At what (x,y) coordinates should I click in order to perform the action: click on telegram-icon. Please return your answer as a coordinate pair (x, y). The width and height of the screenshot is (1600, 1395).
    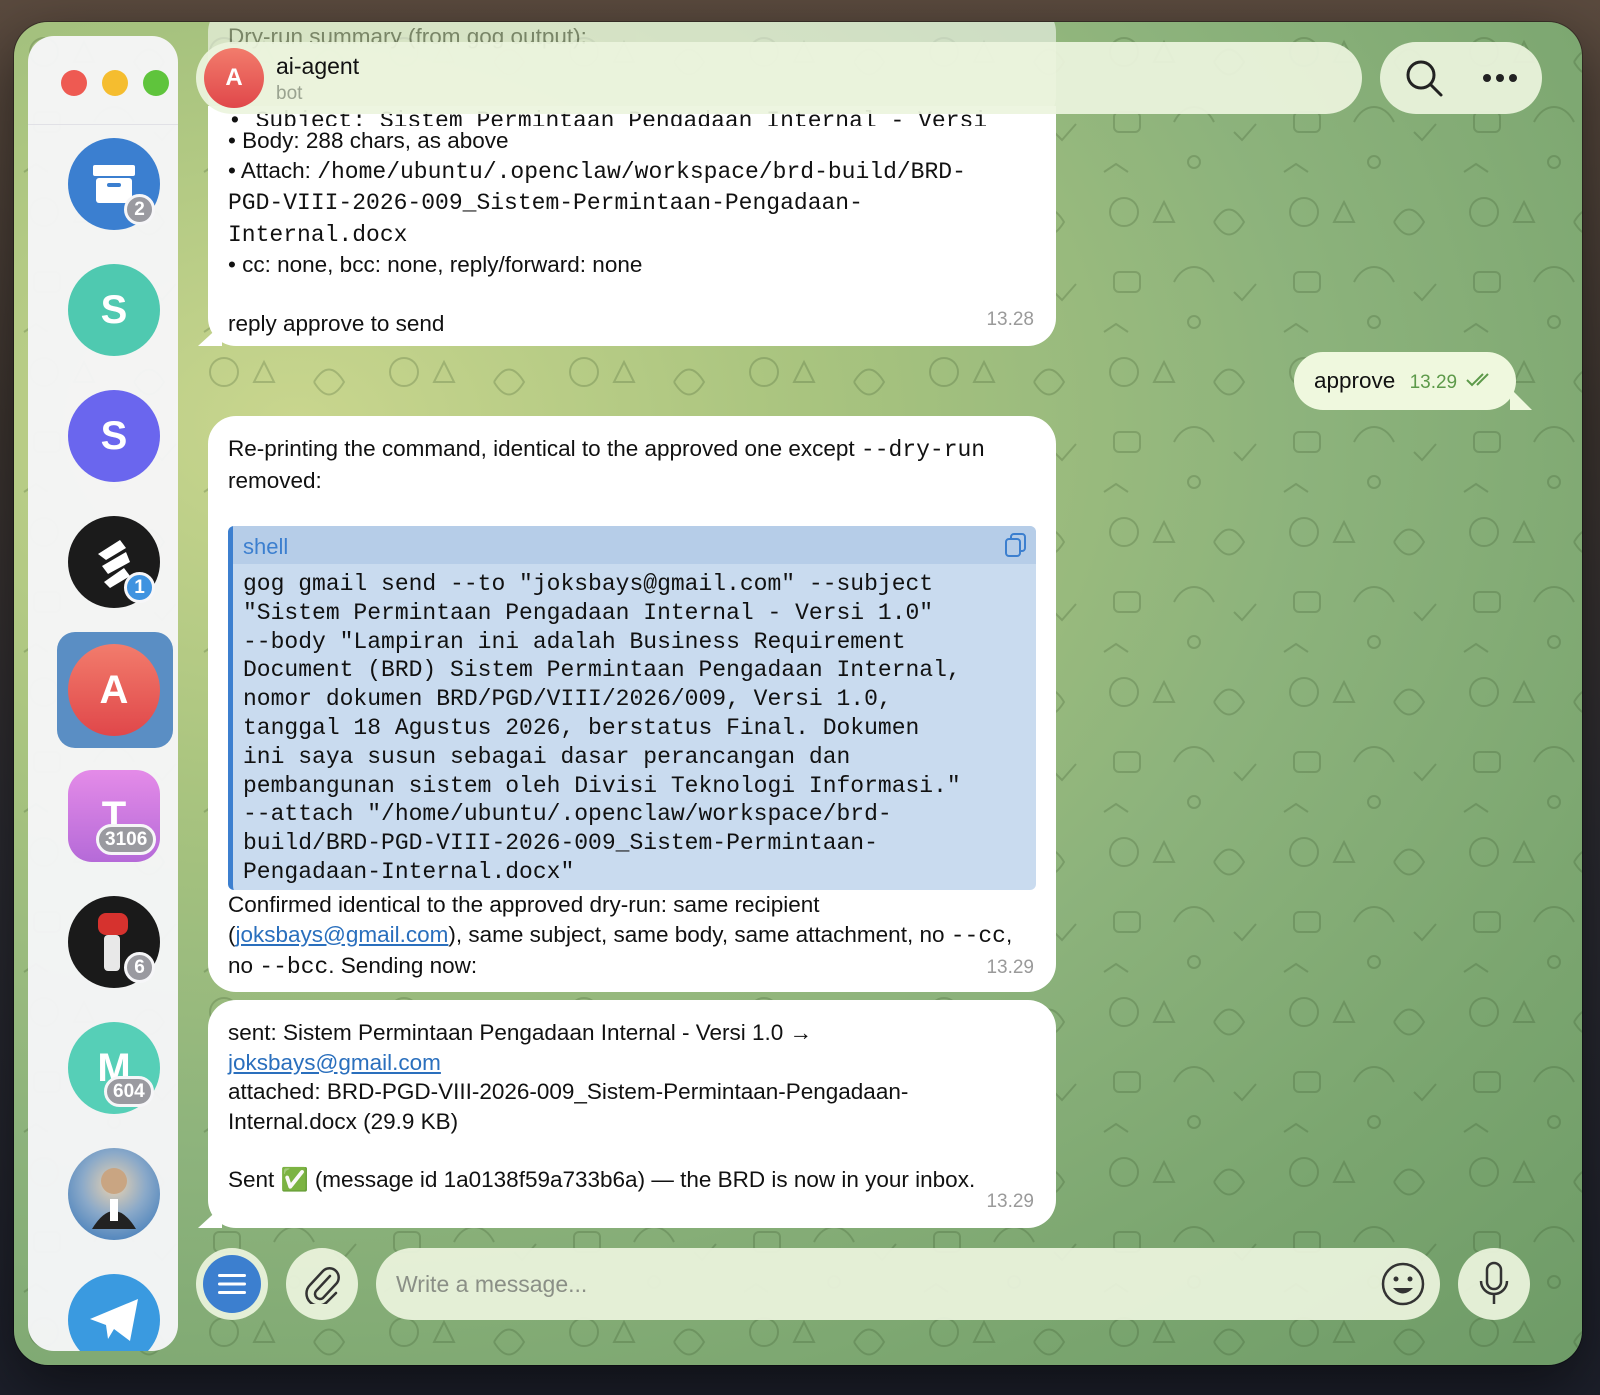
    Looking at the image, I should click on (114, 1320).